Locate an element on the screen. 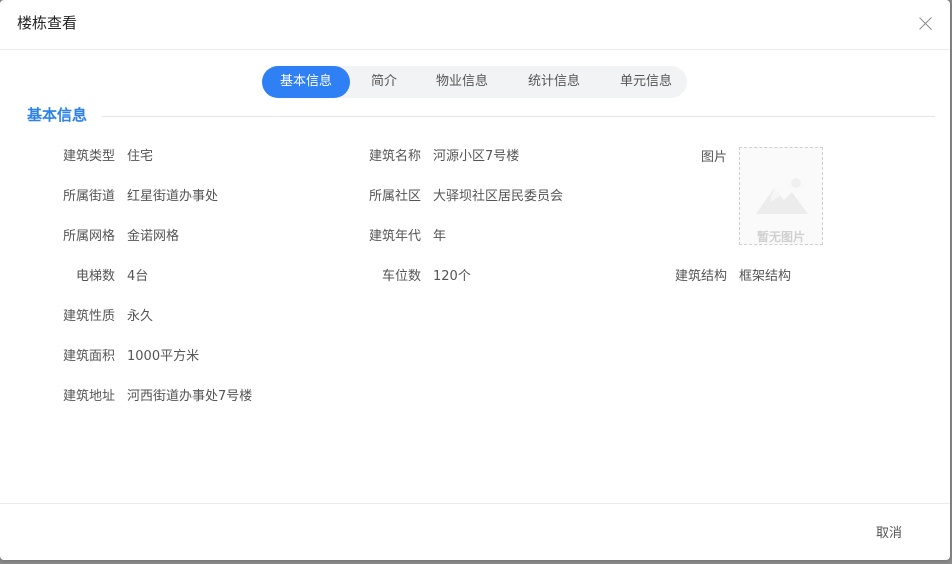 The image size is (952, 564). era-value: 年 is located at coordinates (440, 236).